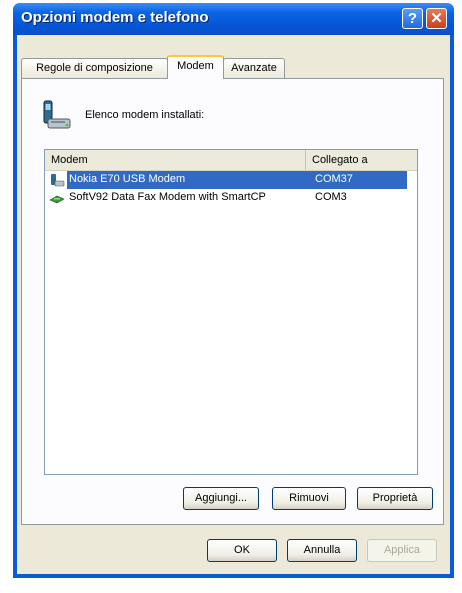  I want to click on close-icon: ✕, so click(436, 18).